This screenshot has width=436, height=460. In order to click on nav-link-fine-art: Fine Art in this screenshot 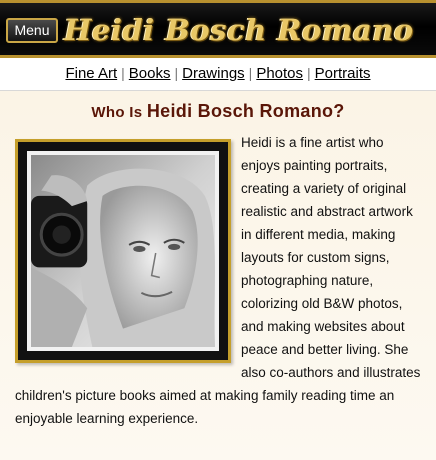, I will do `click(91, 73)`.